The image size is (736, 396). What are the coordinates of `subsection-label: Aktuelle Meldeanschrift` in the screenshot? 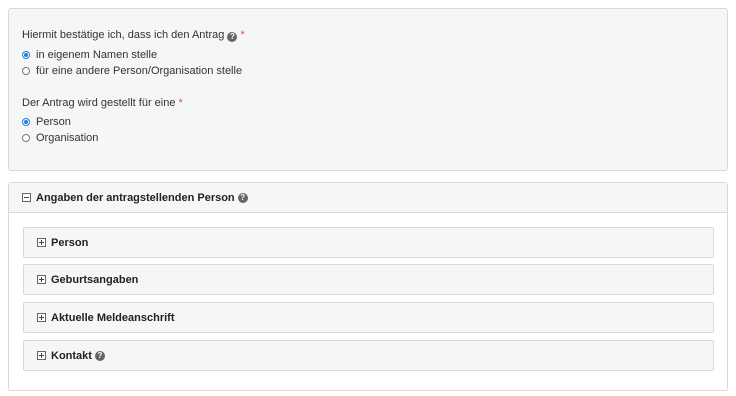 It's located at (113, 317).